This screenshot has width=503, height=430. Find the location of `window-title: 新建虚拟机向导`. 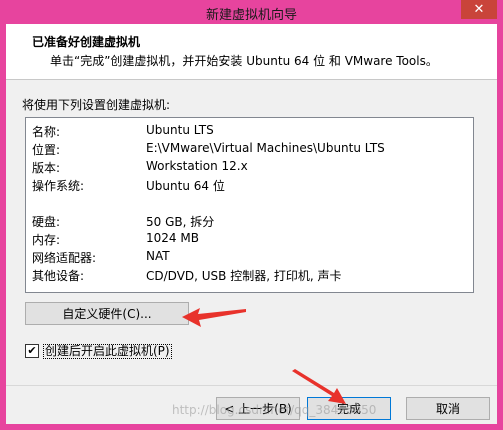

window-title: 新建虚拟机向导 is located at coordinates (251, 15).